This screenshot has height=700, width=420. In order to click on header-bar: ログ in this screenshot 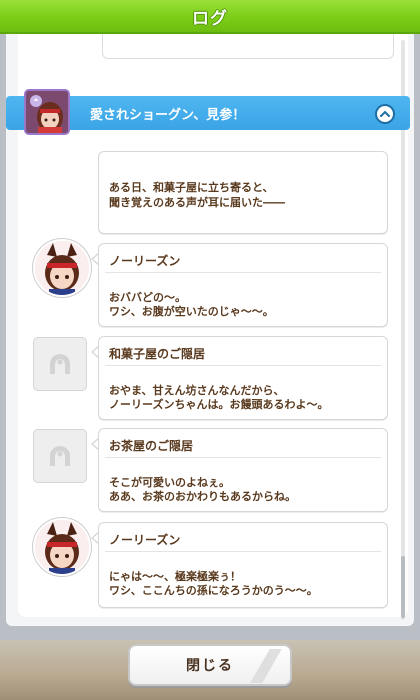, I will do `click(210, 17)`.